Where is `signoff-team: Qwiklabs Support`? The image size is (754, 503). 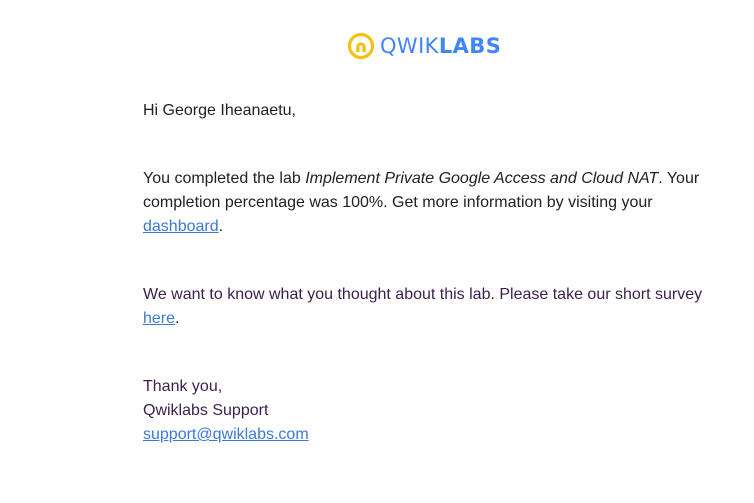
signoff-team: Qwiklabs Support is located at coordinates (206, 410).